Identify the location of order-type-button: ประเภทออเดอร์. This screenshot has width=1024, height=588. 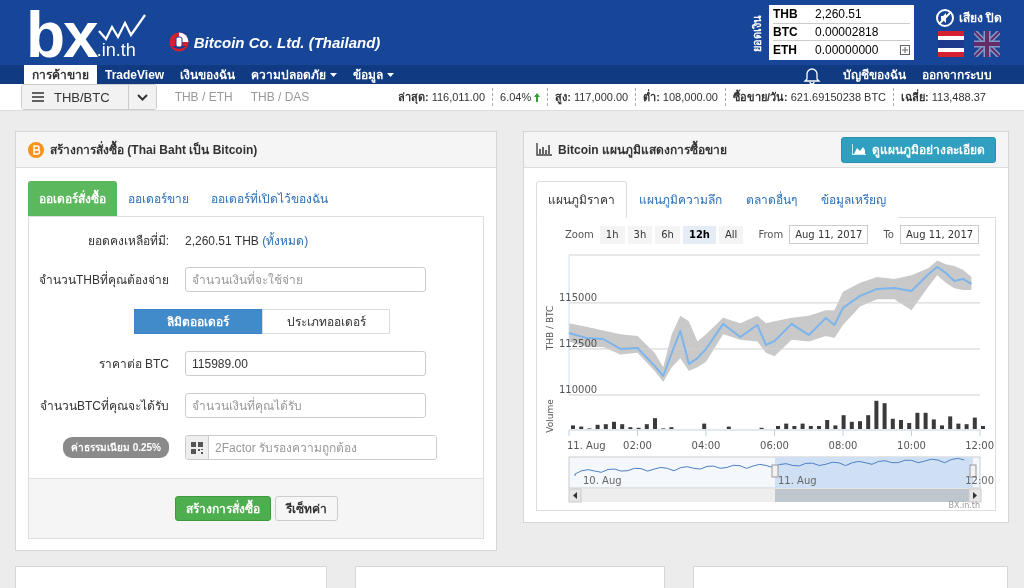
(326, 321).